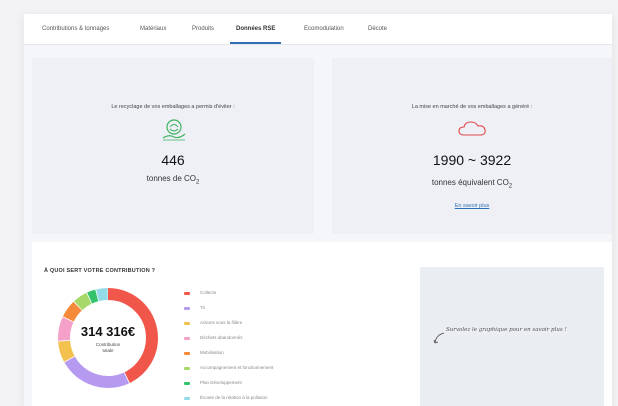 The image size is (618, 406). What do you see at coordinates (472, 206) in the screenshot?
I see `learn-more-link: En savoir plus` at bounding box center [472, 206].